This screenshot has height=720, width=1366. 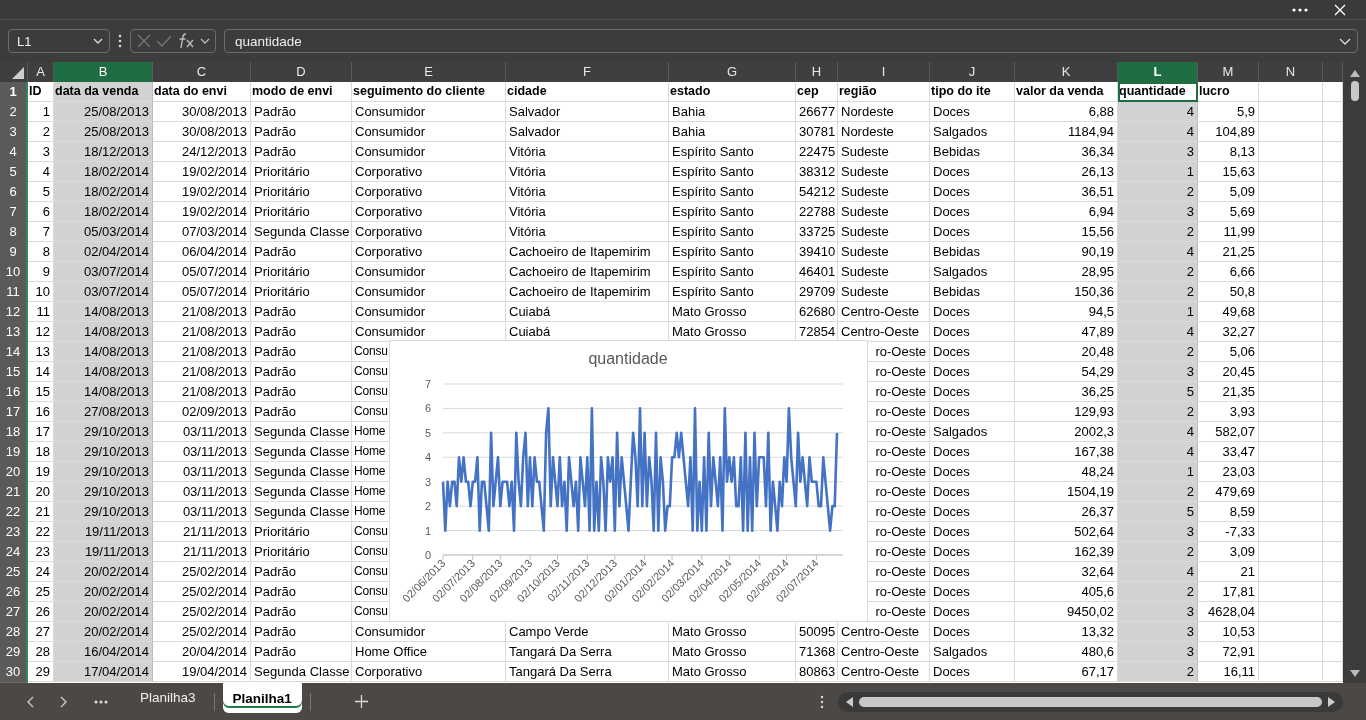 I want to click on row-header: 11, so click(x=14, y=292).